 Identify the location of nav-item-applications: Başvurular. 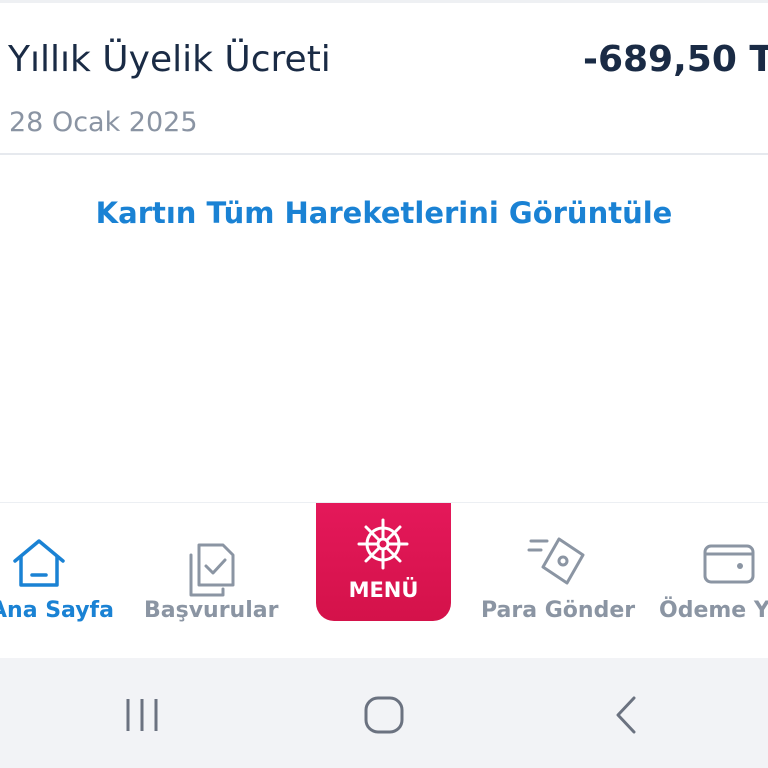
(212, 581).